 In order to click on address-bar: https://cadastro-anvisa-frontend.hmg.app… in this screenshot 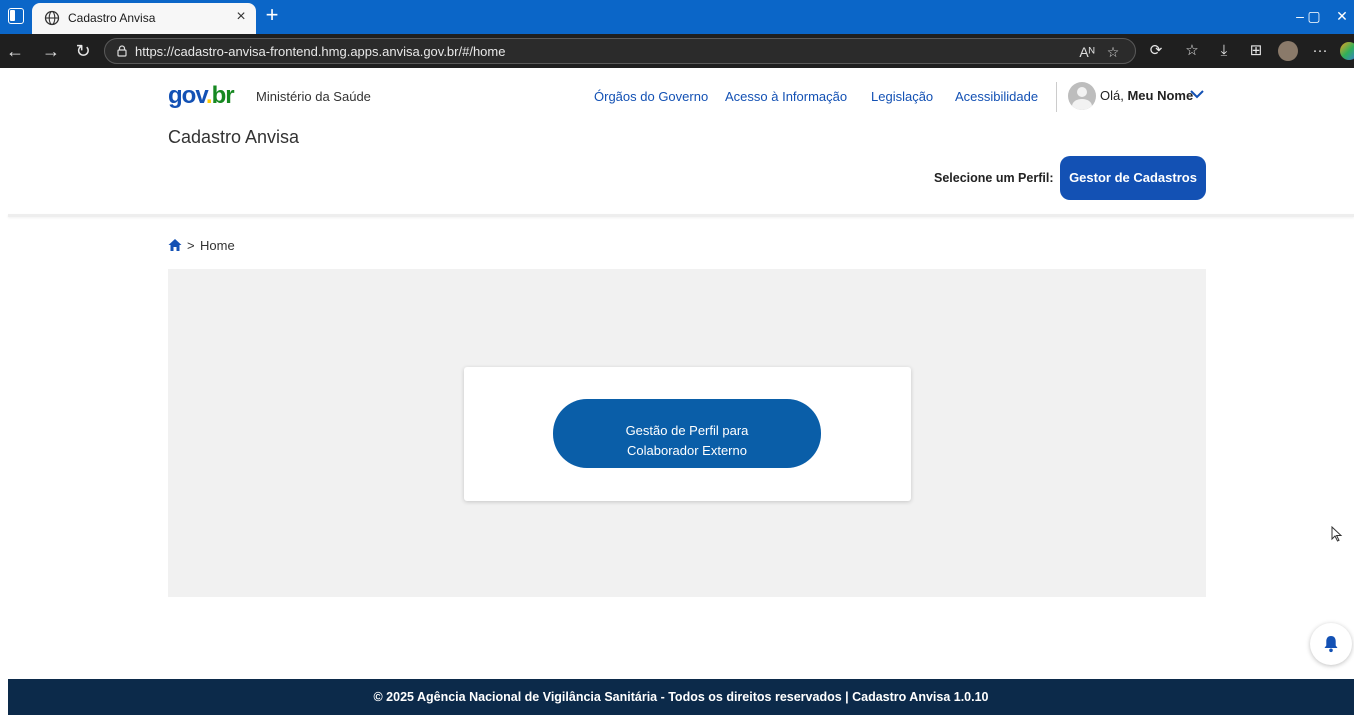, I will do `click(620, 51)`.